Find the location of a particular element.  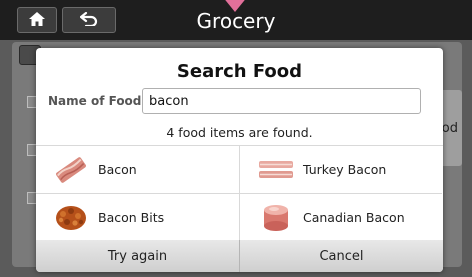

marker-pin-icon is located at coordinates (235, 6).